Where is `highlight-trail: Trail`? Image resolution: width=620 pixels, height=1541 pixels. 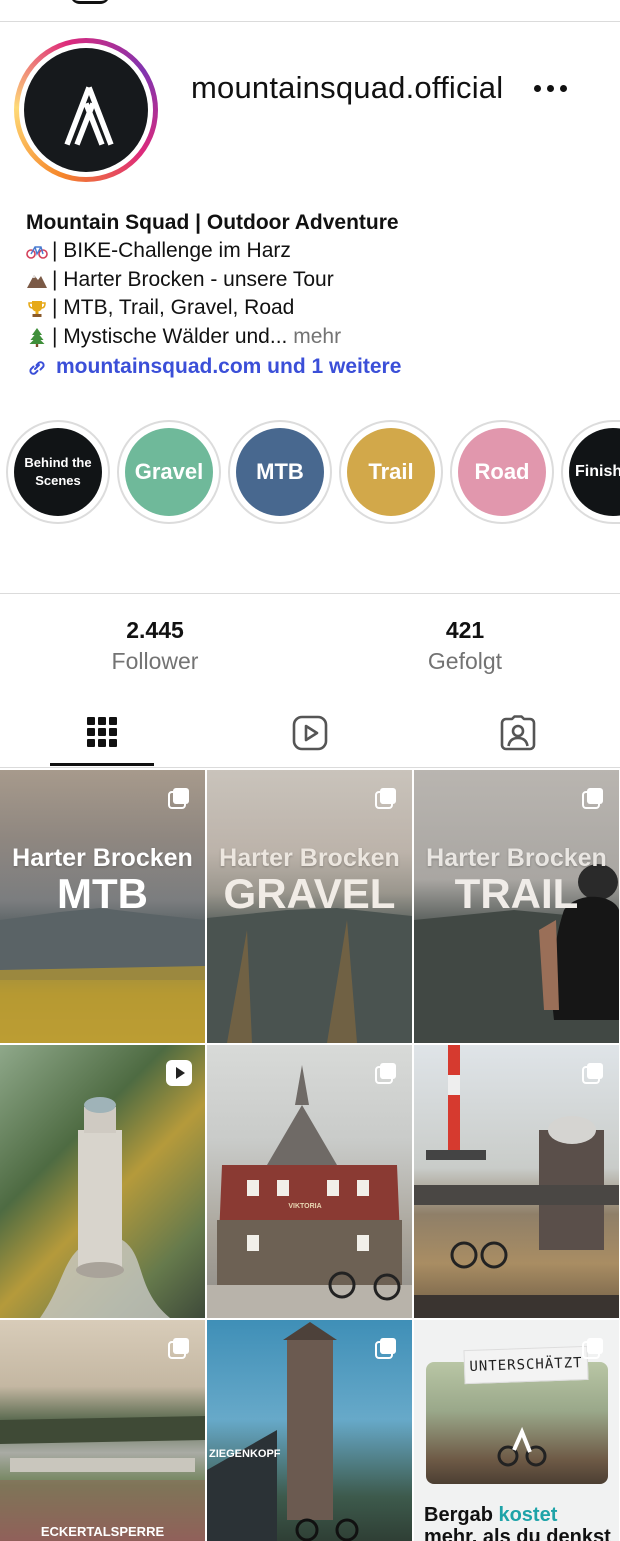 highlight-trail: Trail is located at coordinates (391, 472).